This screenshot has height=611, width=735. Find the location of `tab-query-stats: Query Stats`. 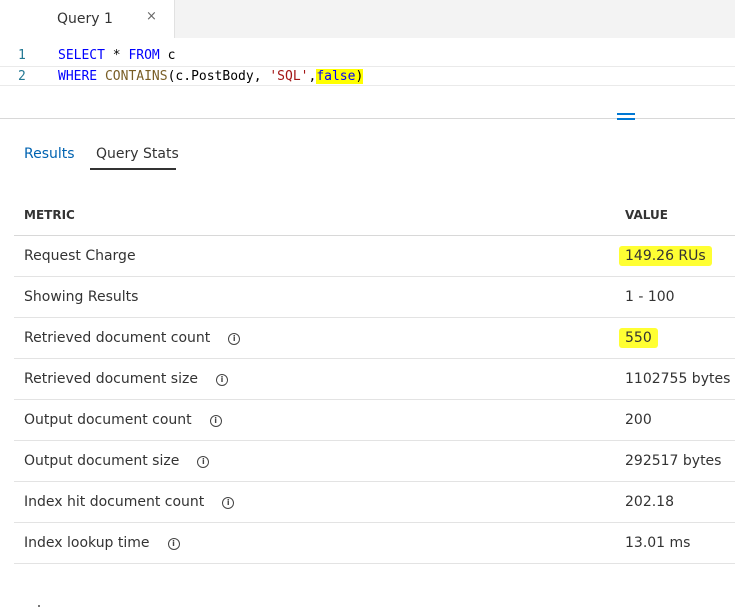

tab-query-stats: Query Stats is located at coordinates (137, 154).